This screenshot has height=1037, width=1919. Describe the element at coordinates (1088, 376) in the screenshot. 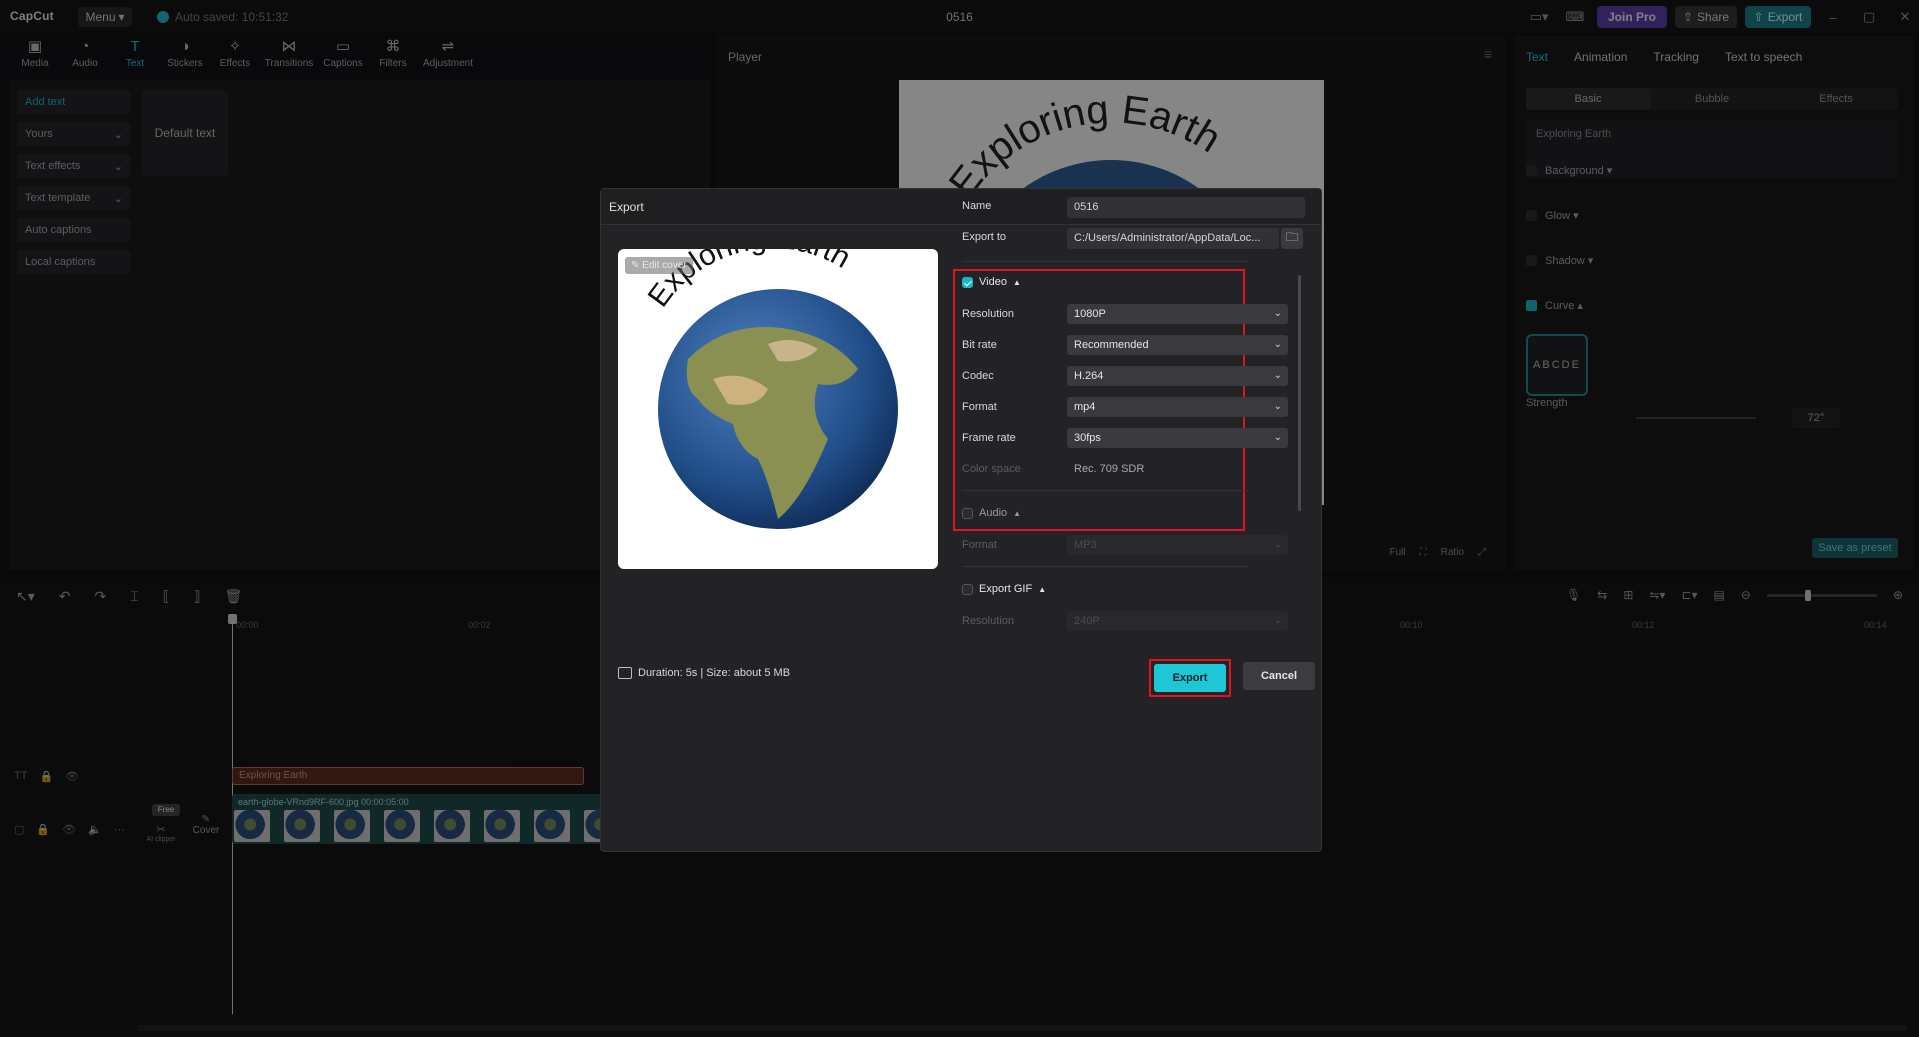

I see `codec-value: H.264` at that location.